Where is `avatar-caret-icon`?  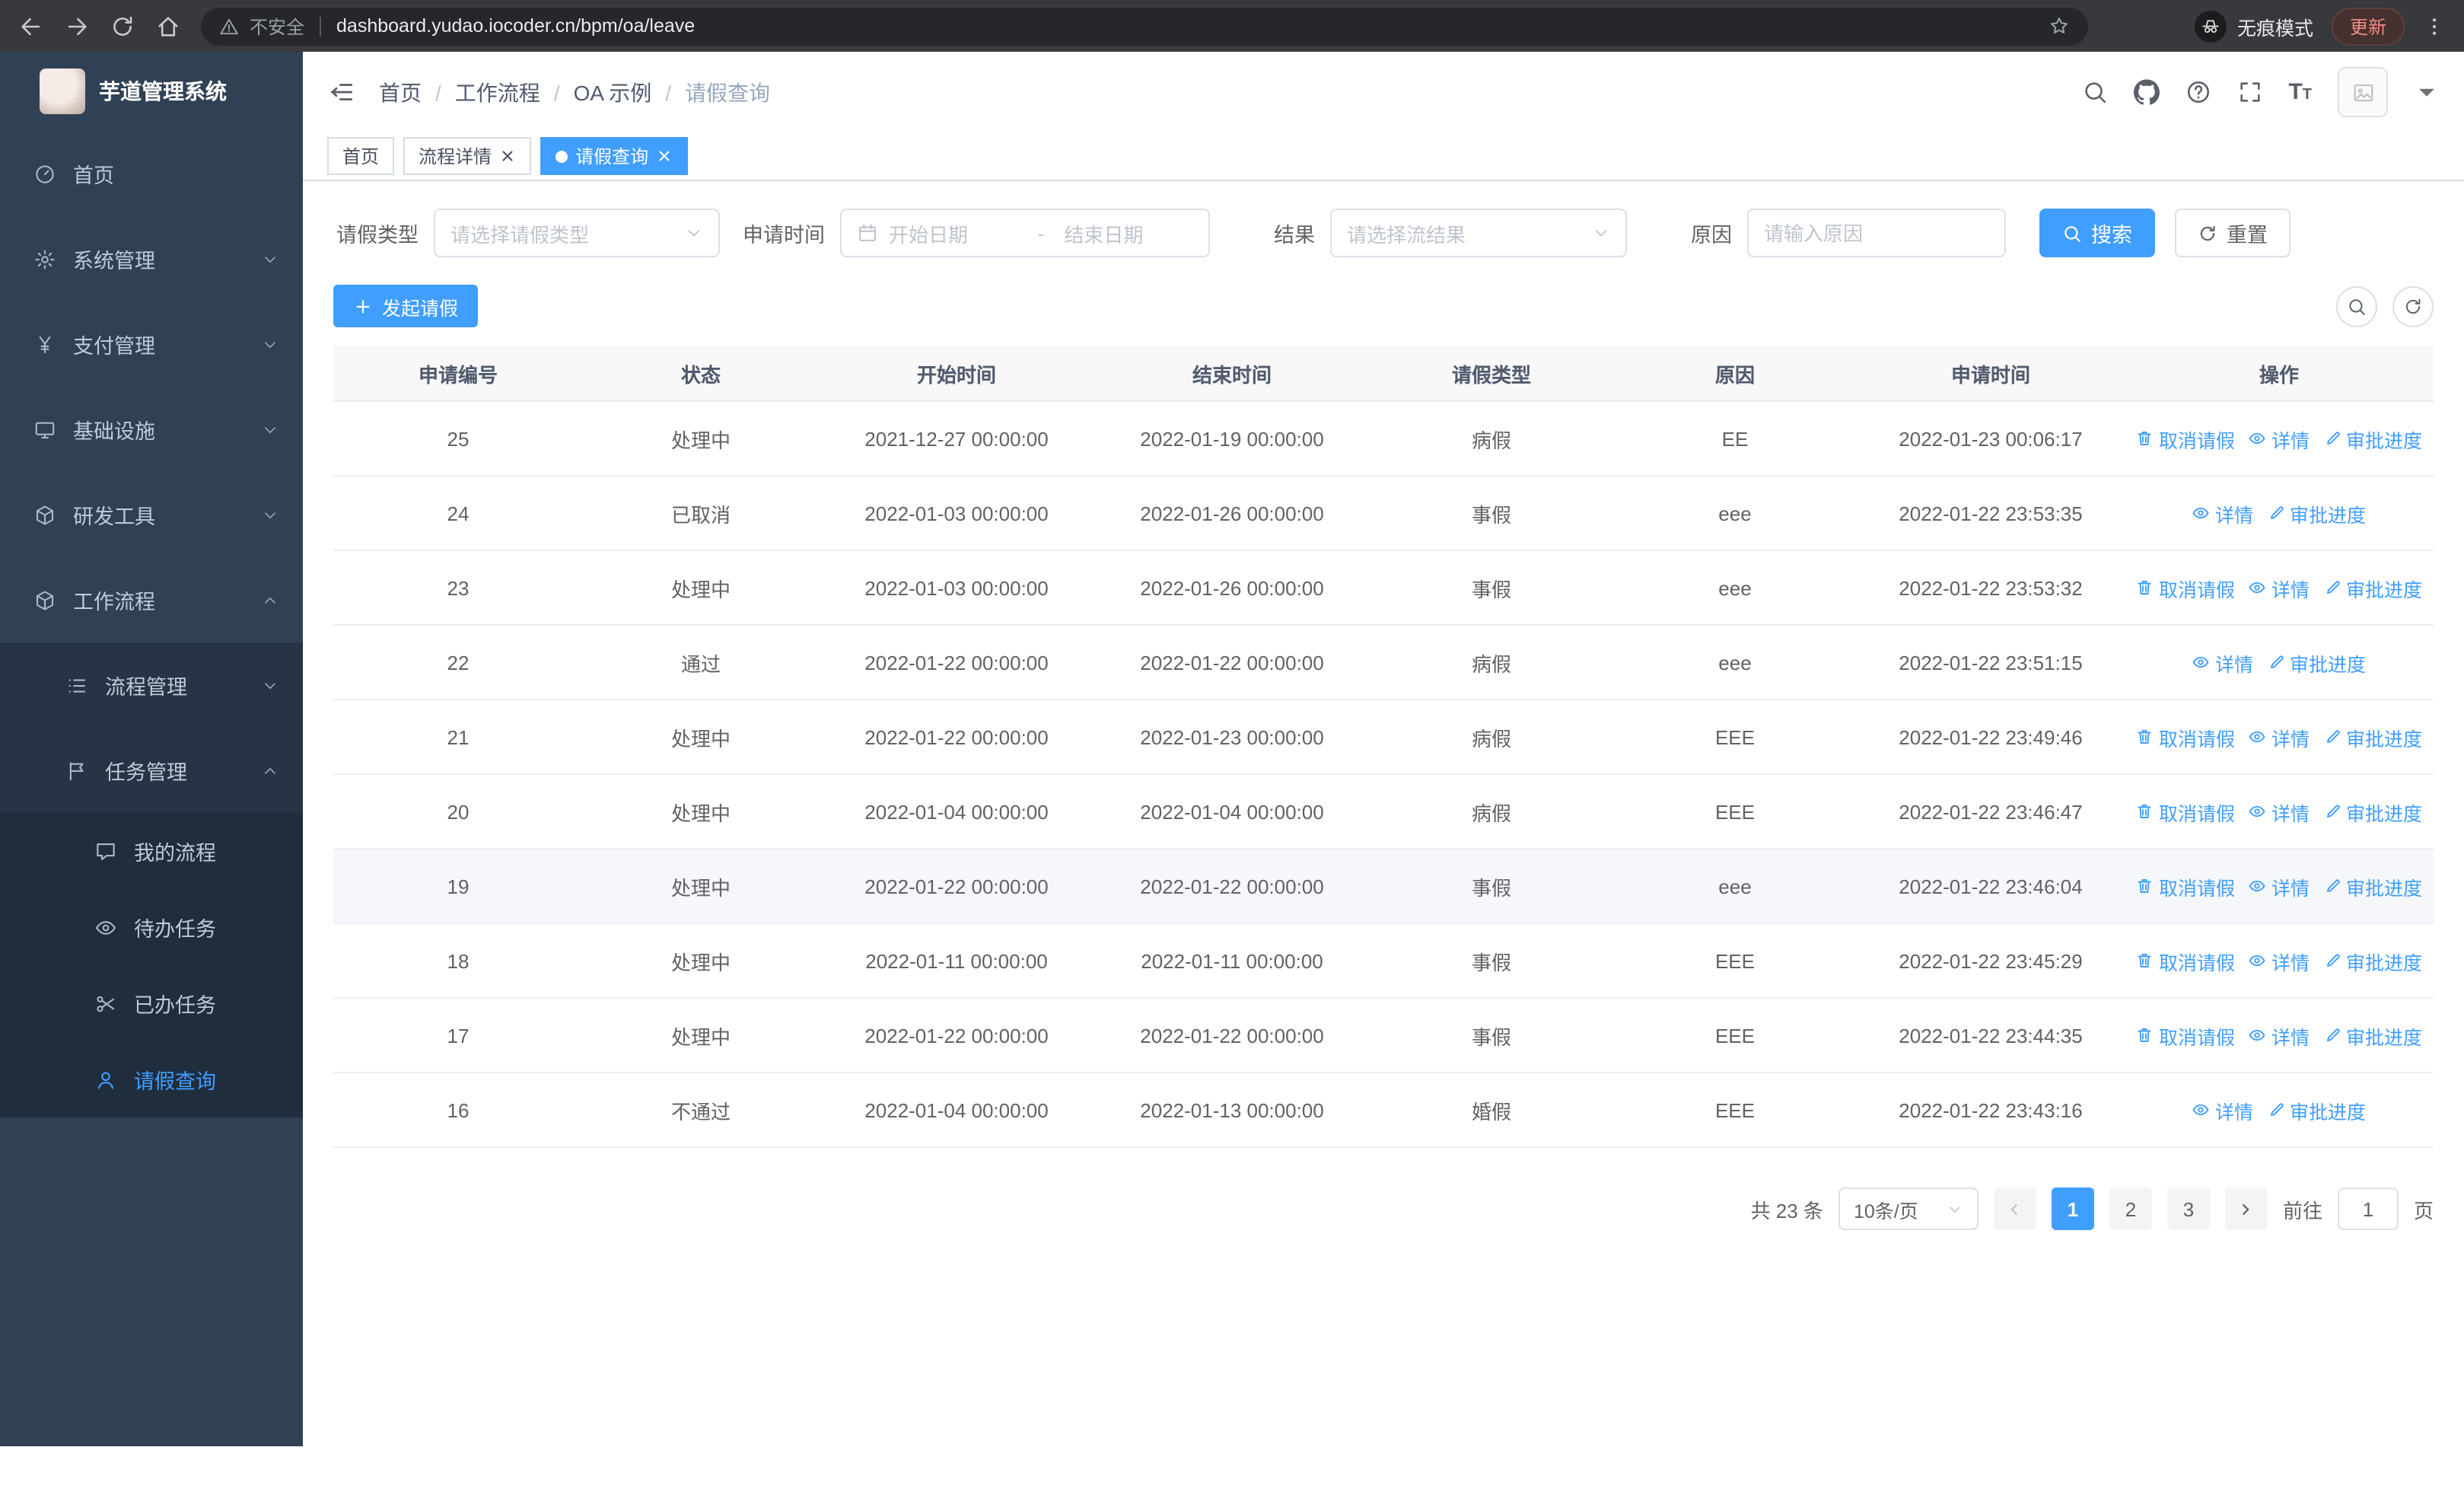 avatar-caret-icon is located at coordinates (2427, 92).